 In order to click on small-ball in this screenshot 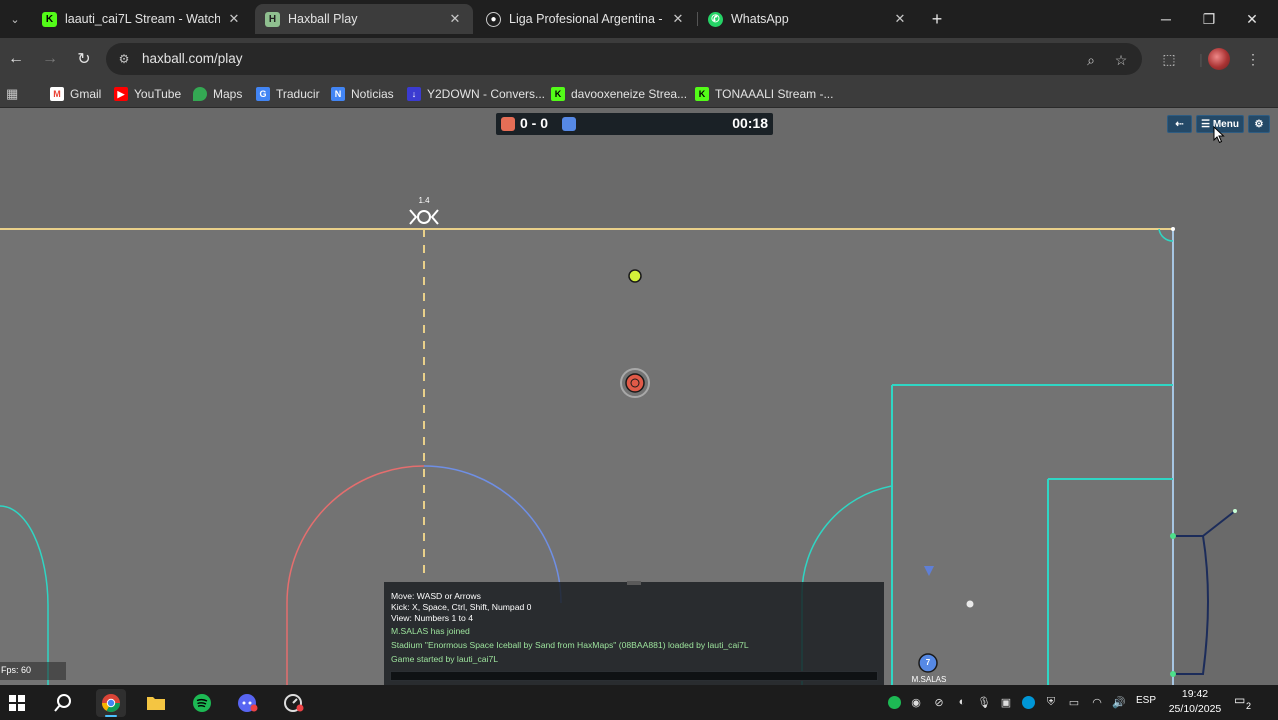, I will do `click(970, 604)`.